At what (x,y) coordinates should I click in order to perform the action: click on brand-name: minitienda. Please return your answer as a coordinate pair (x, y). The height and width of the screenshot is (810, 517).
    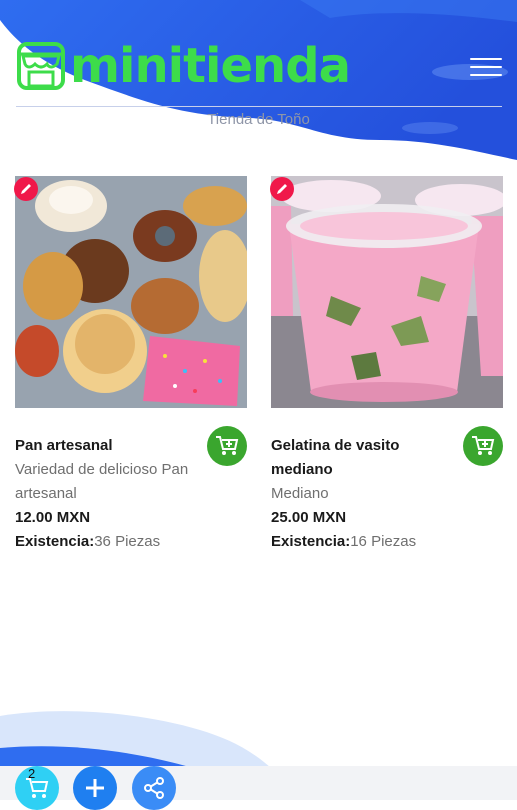
    Looking at the image, I should click on (210, 66).